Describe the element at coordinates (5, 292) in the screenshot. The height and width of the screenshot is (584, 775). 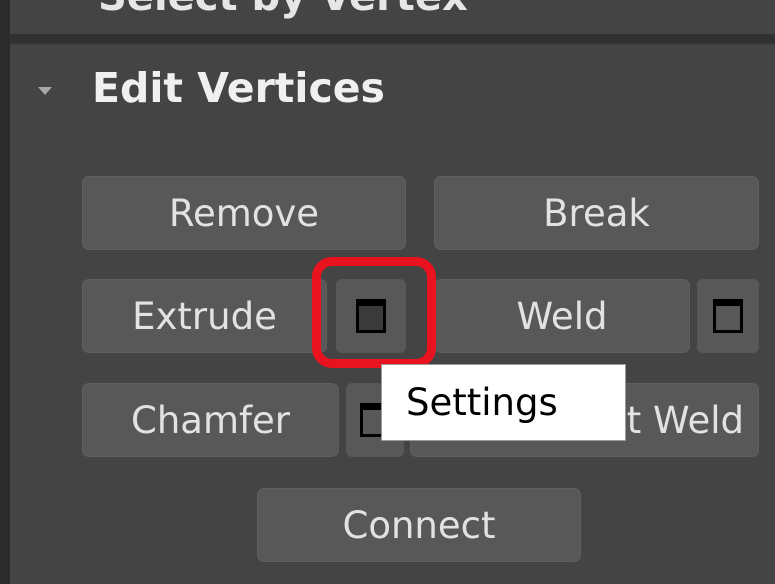
I see `panel-edge` at that location.